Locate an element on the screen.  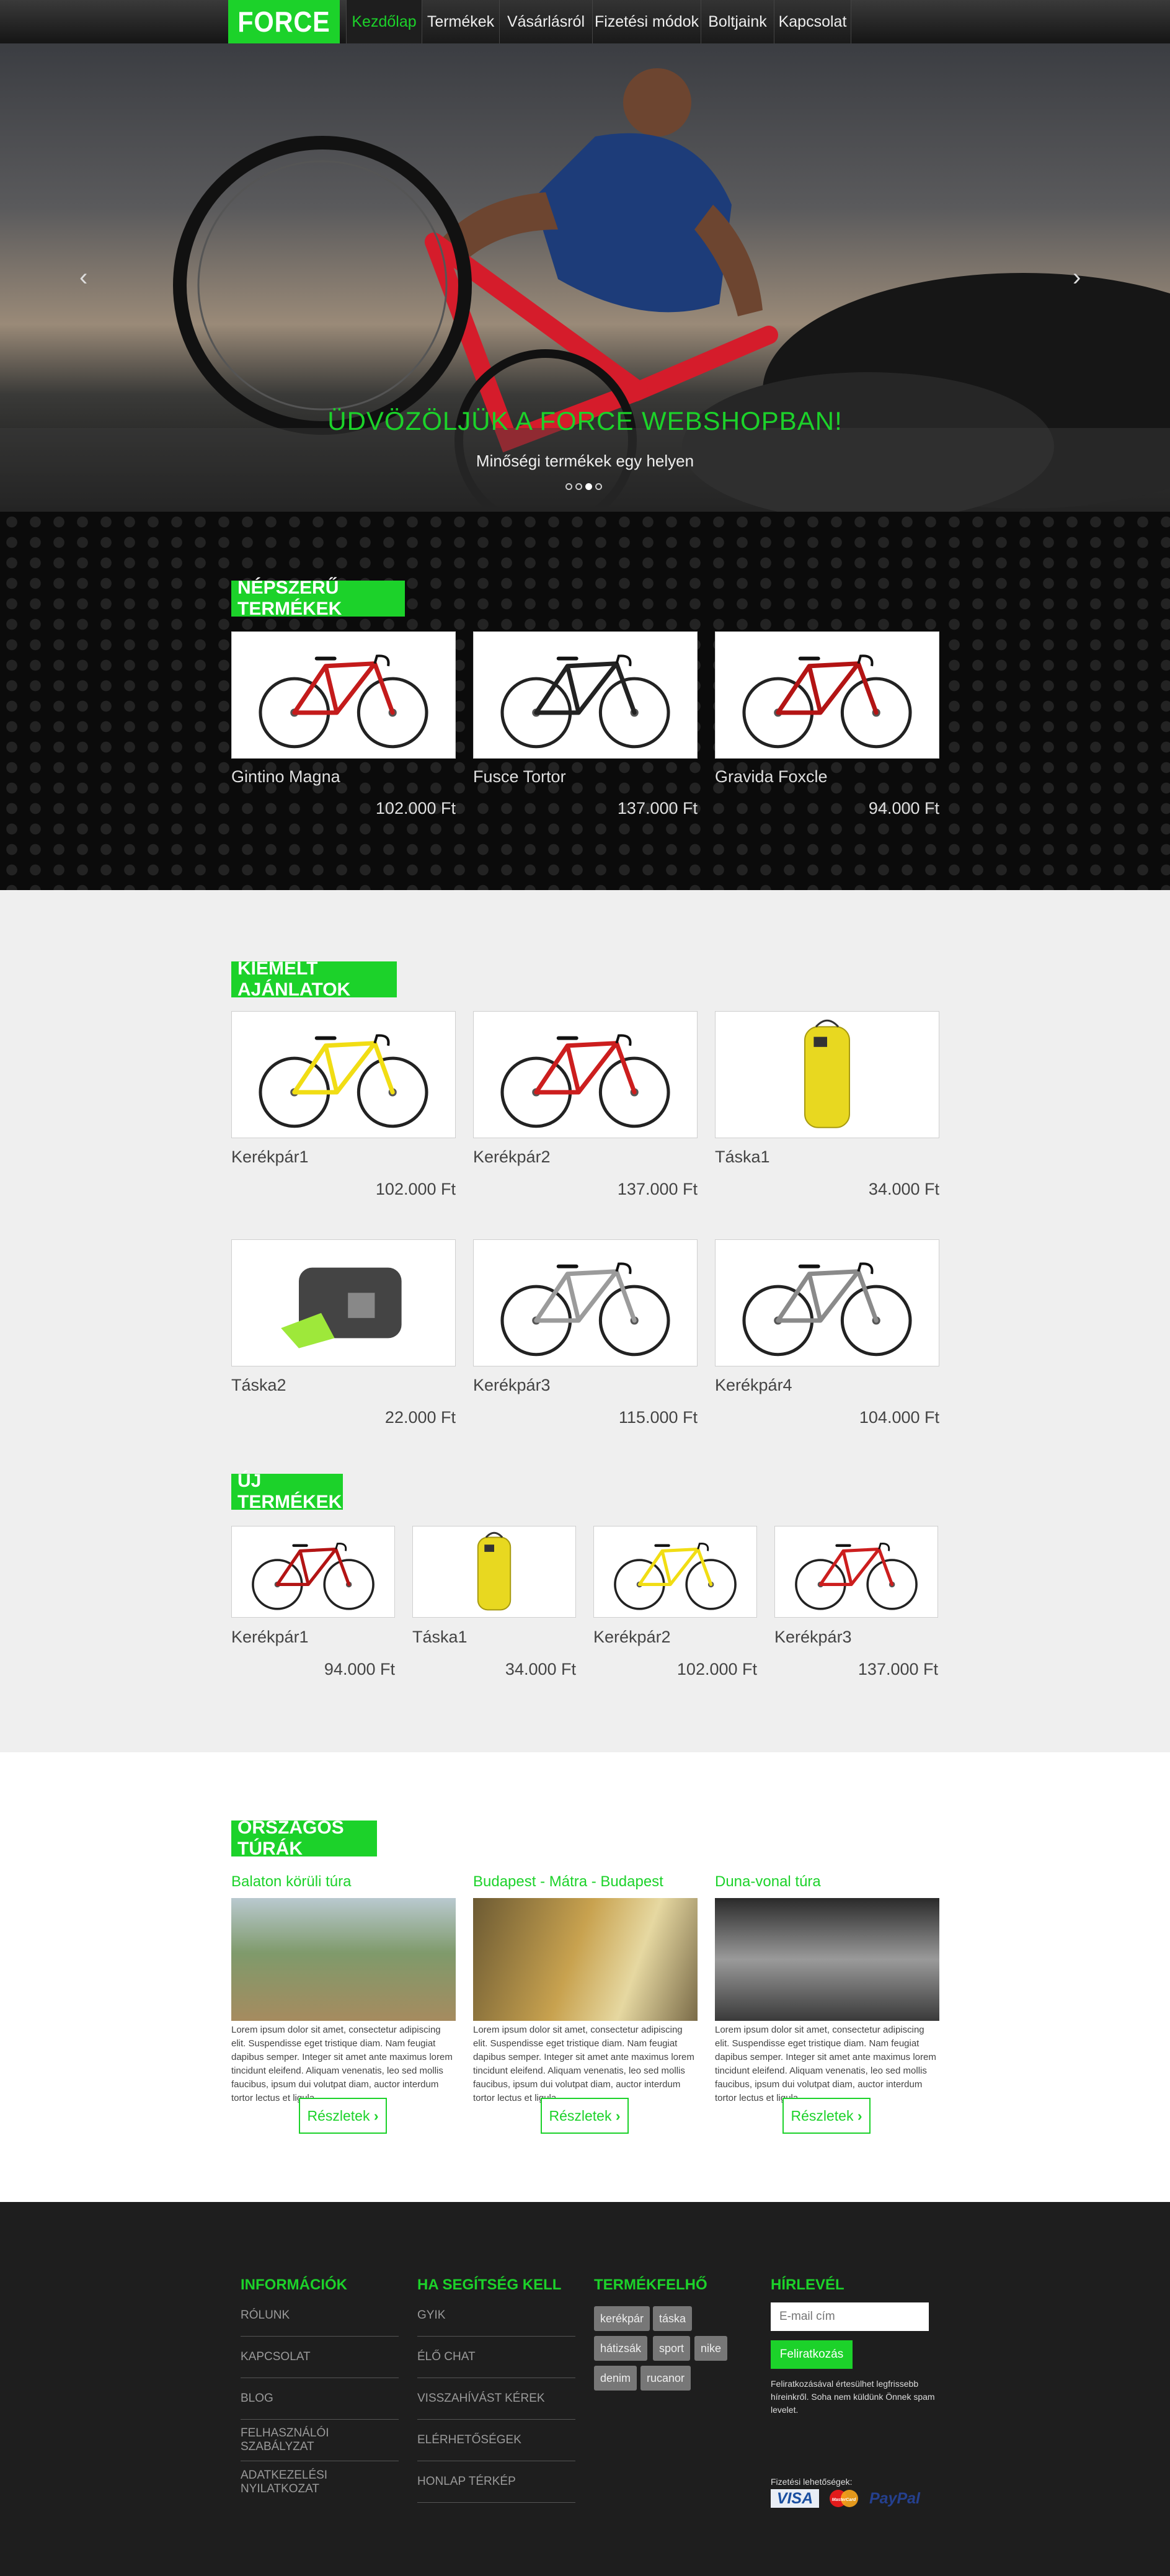
product-price: 22.000 Ft is located at coordinates (420, 1418).